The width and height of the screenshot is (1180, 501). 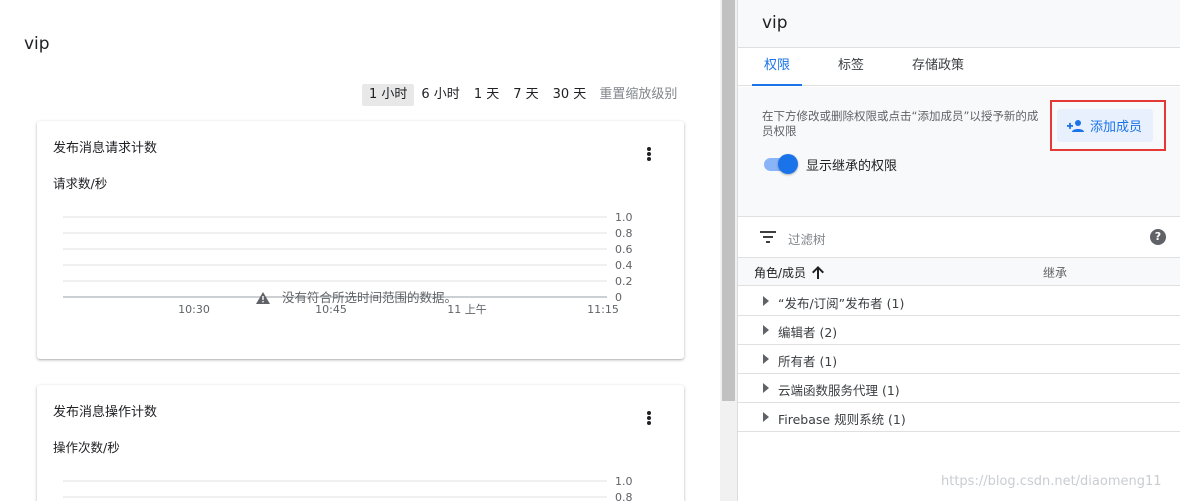 I want to click on time-range-6h: 6 小时, so click(x=440, y=95).